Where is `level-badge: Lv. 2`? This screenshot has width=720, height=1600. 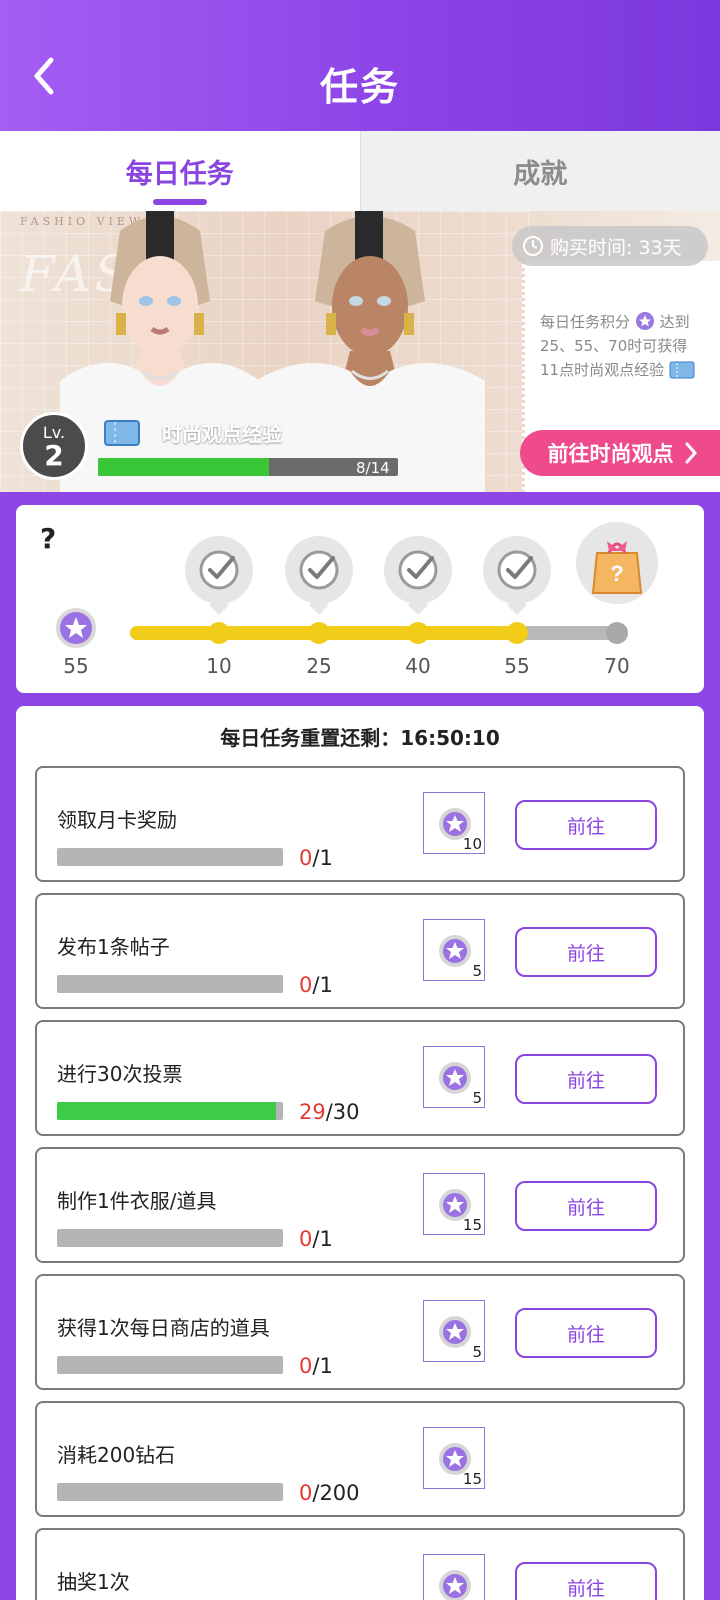
level-badge: Lv. 2 is located at coordinates (54, 446).